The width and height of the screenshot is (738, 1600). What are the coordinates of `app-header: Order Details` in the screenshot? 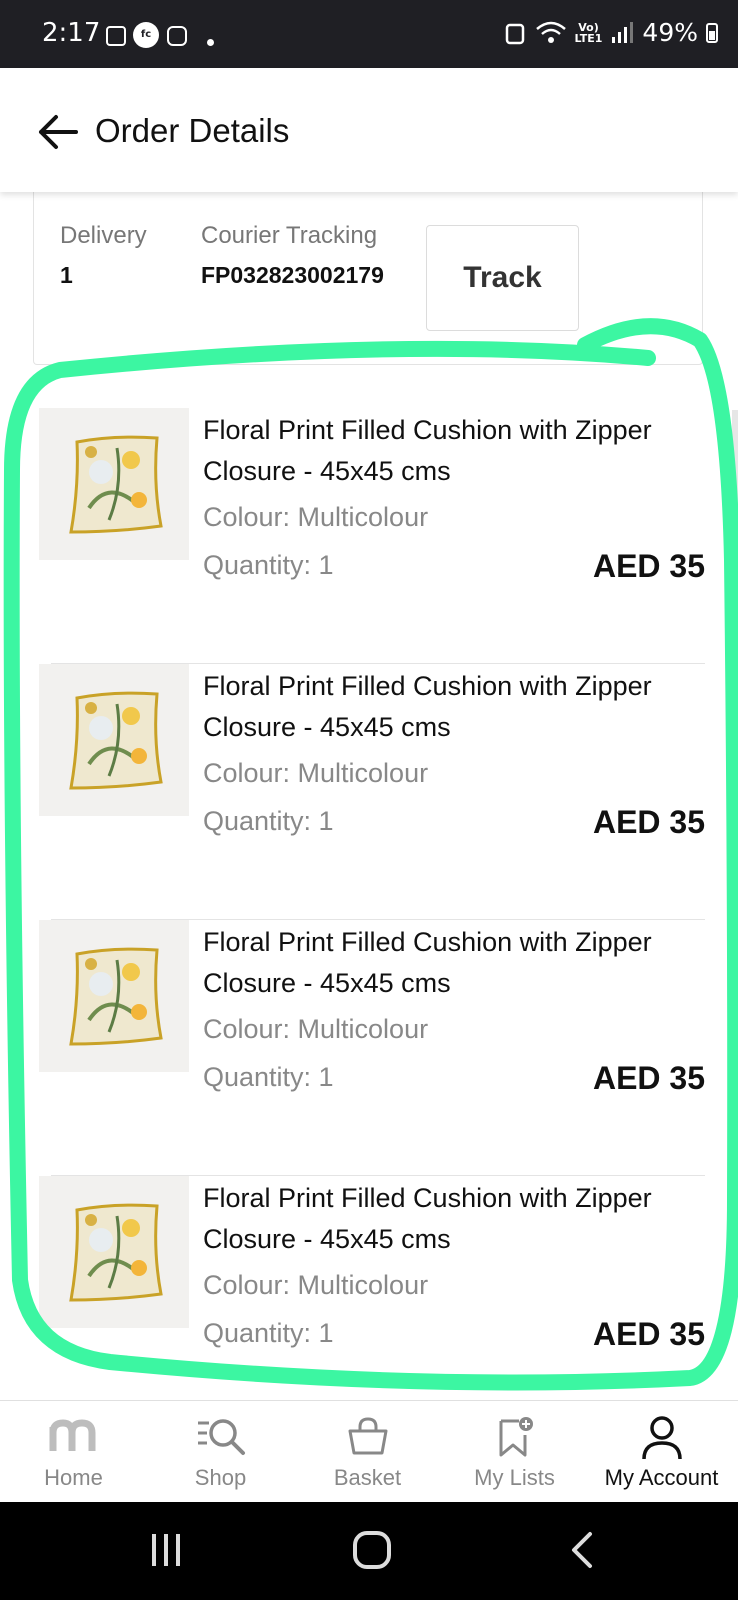 It's located at (369, 130).